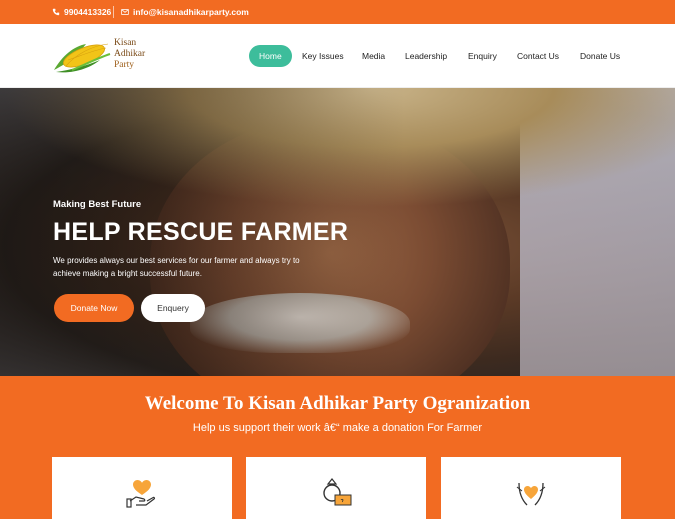 This screenshot has height=519, width=675. What do you see at coordinates (94, 308) in the screenshot?
I see `donate-now-button: Donate Now` at bounding box center [94, 308].